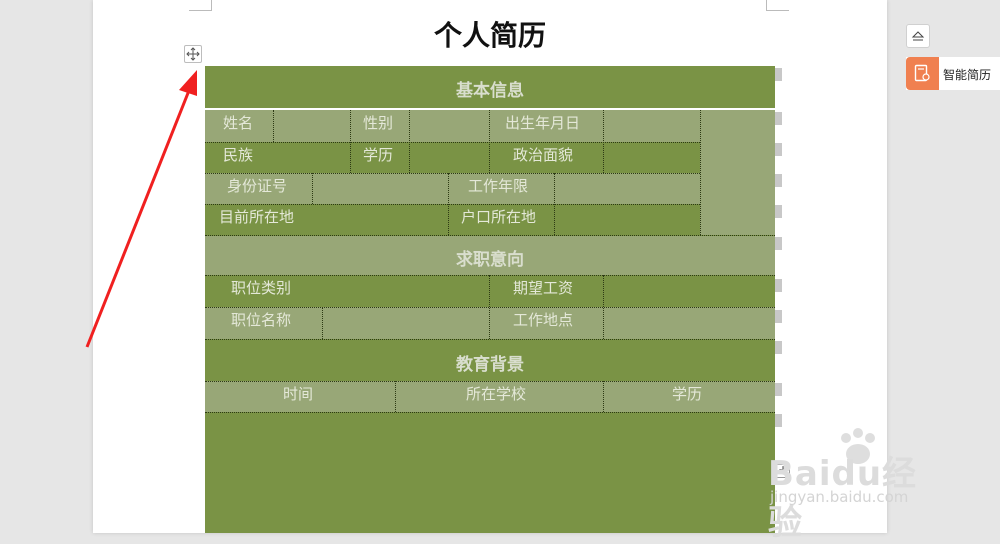 The height and width of the screenshot is (544, 1000). I want to click on smart-resume-button: 智能简历, so click(953, 73).